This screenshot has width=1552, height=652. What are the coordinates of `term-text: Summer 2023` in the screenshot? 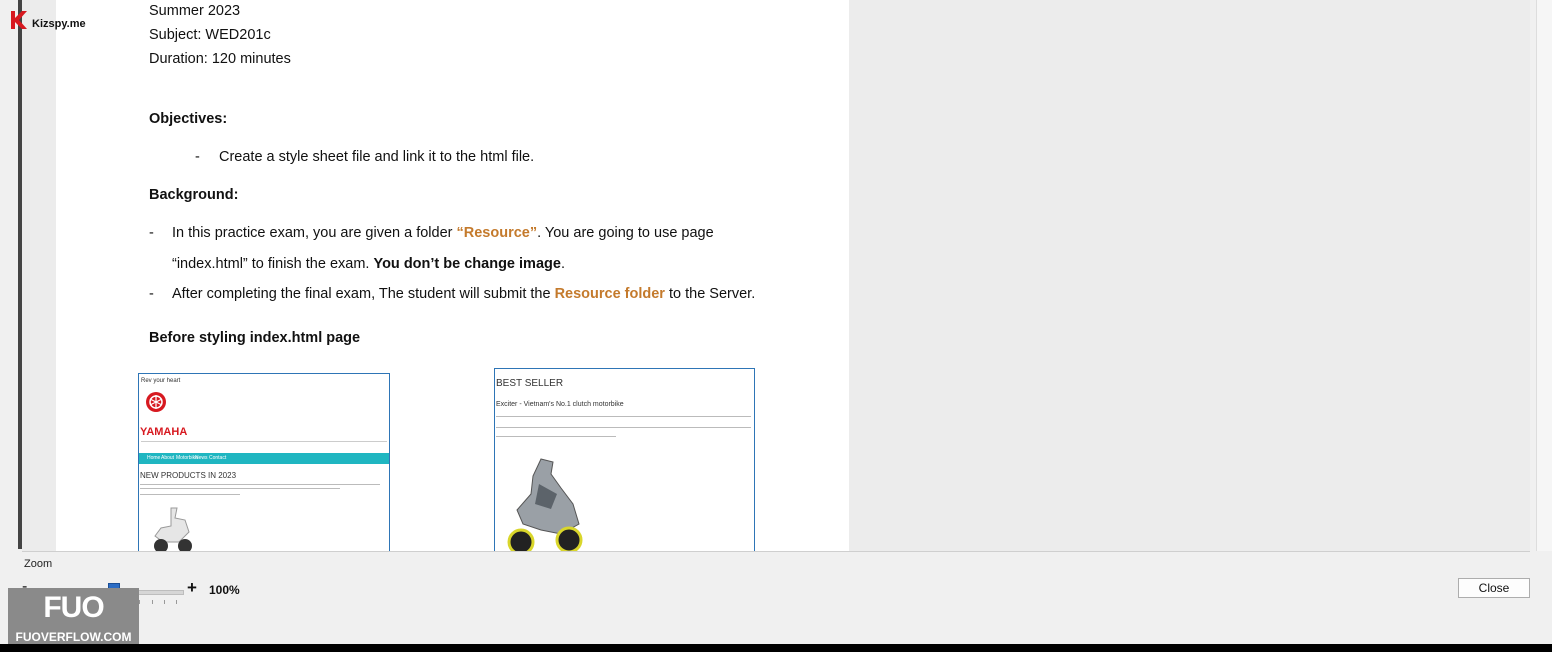 It's located at (195, 11).